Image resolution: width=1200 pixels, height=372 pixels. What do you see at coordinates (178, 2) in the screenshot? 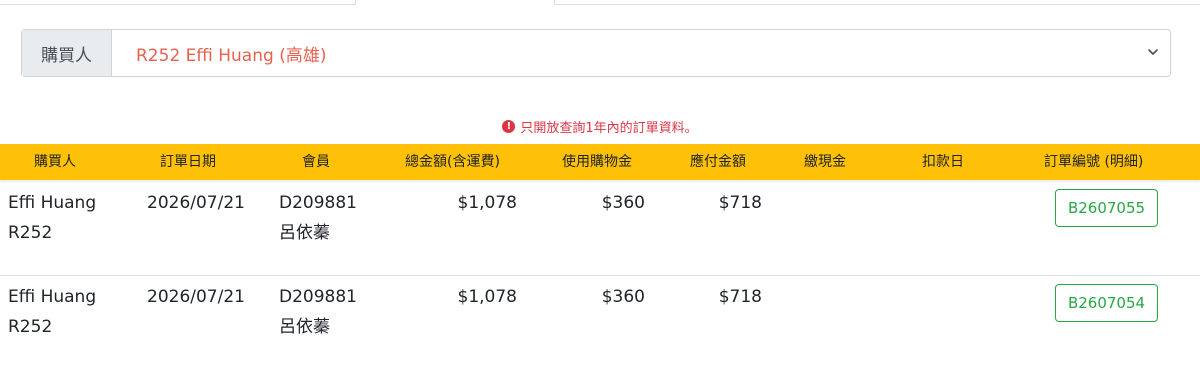
I see `tab-inactive` at bounding box center [178, 2].